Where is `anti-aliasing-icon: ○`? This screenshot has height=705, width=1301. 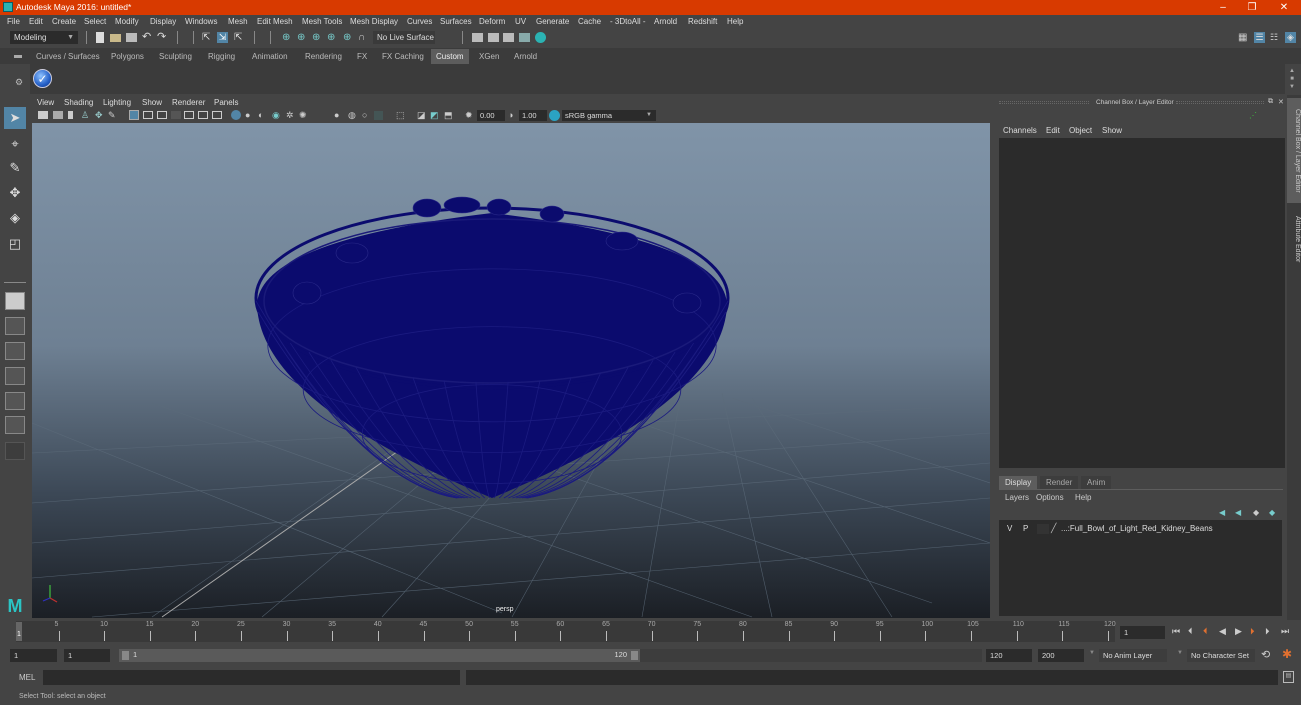
anti-aliasing-icon: ○ is located at coordinates (364, 115).